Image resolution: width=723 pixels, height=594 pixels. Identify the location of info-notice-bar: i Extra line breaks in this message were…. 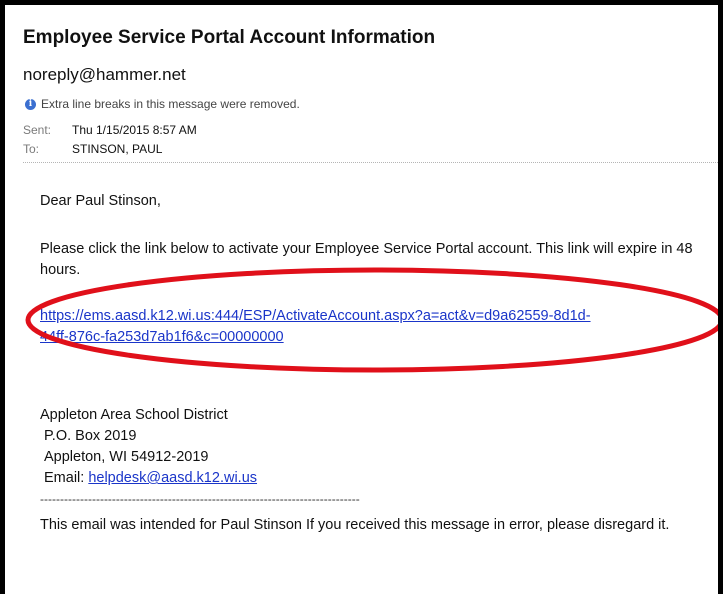
(162, 104).